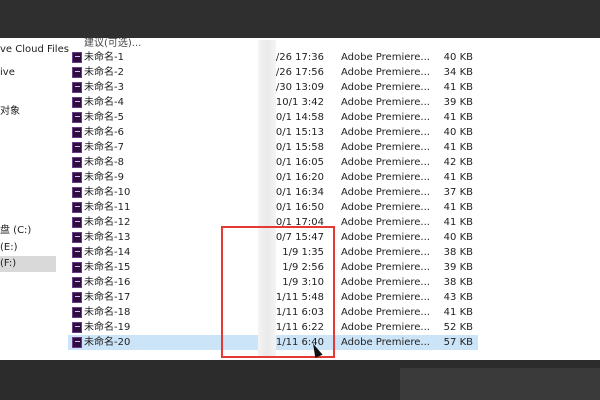 The width and height of the screenshot is (600, 400). What do you see at coordinates (458, 297) in the screenshot?
I see `file-size: 43 KB` at bounding box center [458, 297].